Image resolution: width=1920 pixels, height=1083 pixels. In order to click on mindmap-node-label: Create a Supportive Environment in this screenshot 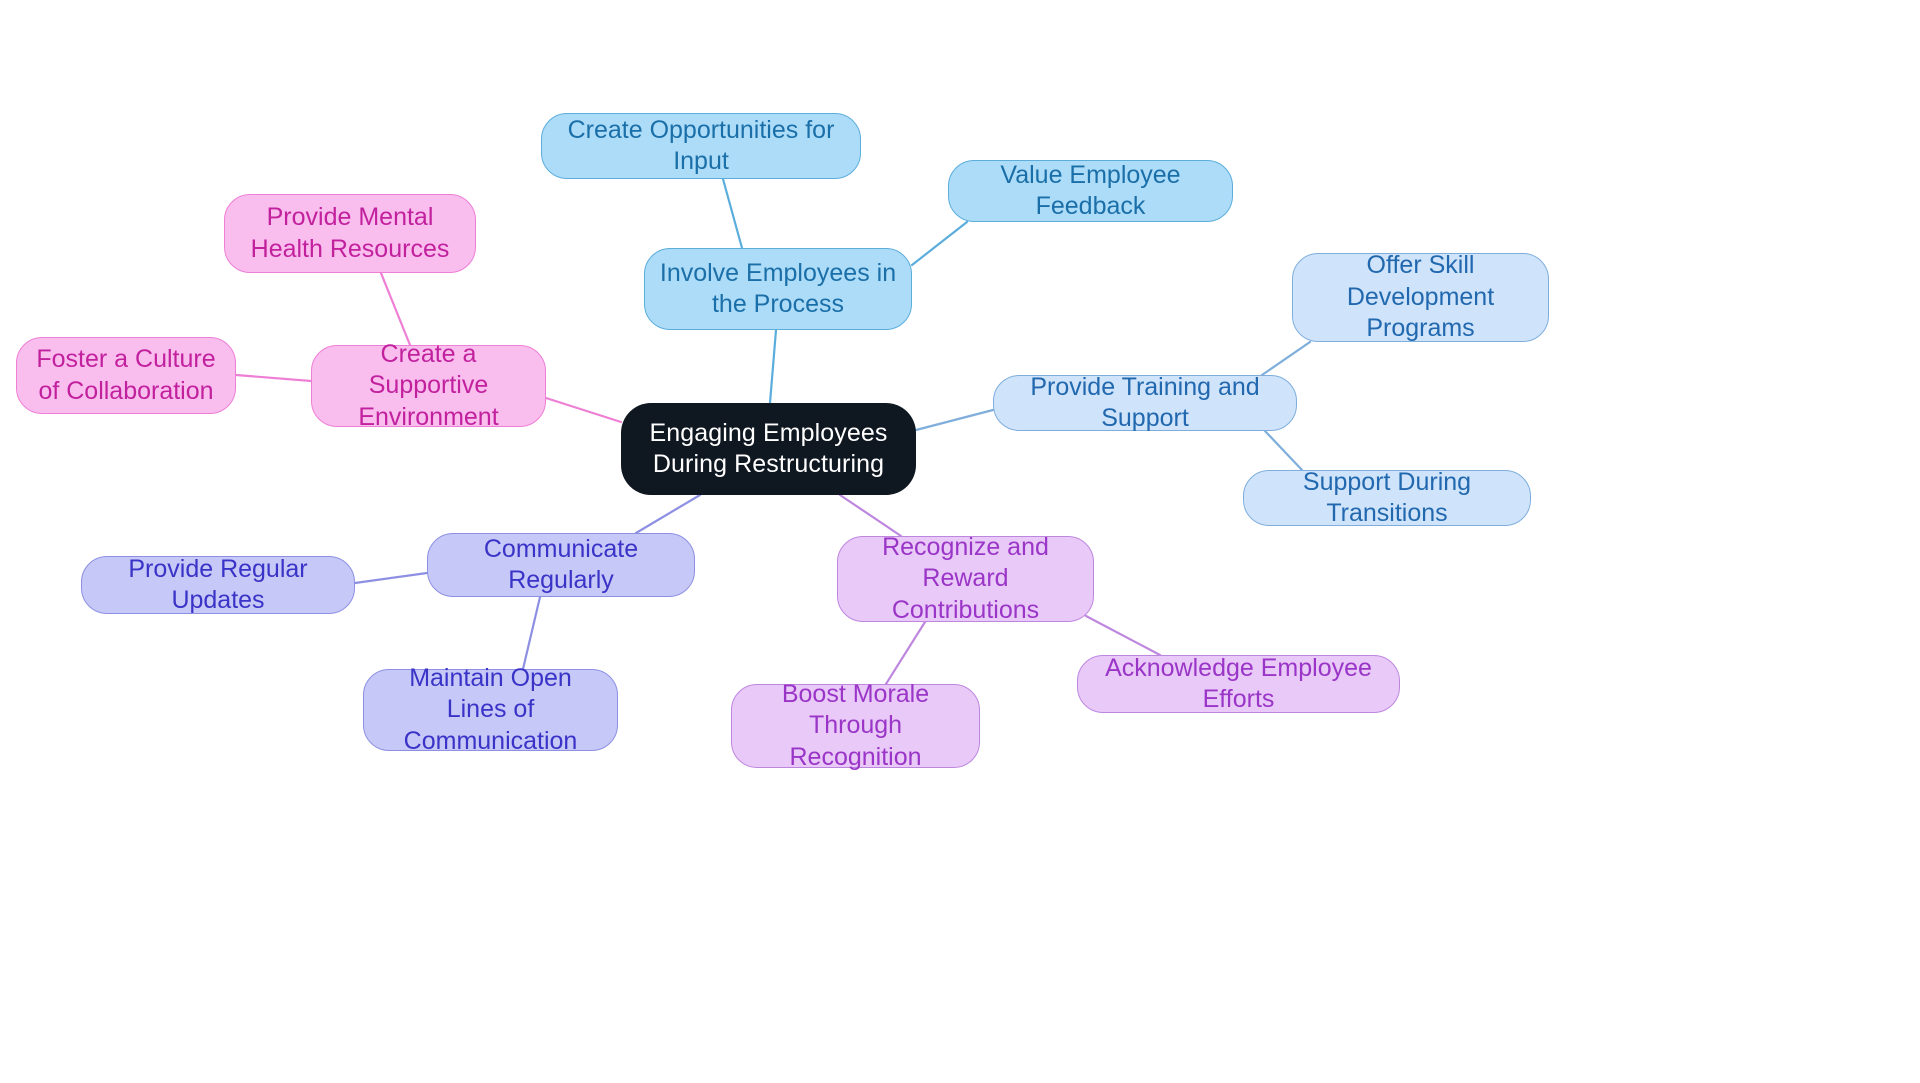, I will do `click(428, 385)`.